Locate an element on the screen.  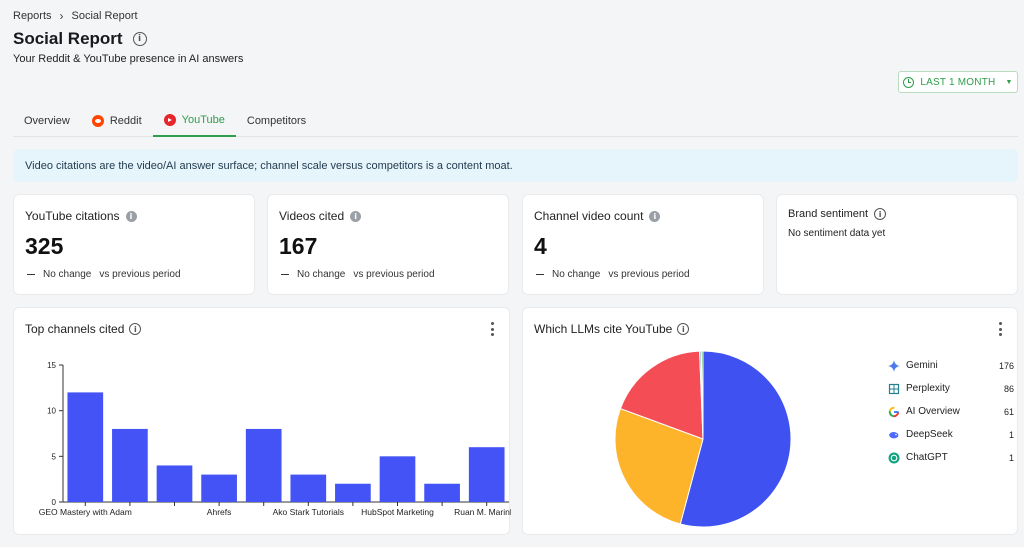
pie-chart is located at coordinates (703, 439).